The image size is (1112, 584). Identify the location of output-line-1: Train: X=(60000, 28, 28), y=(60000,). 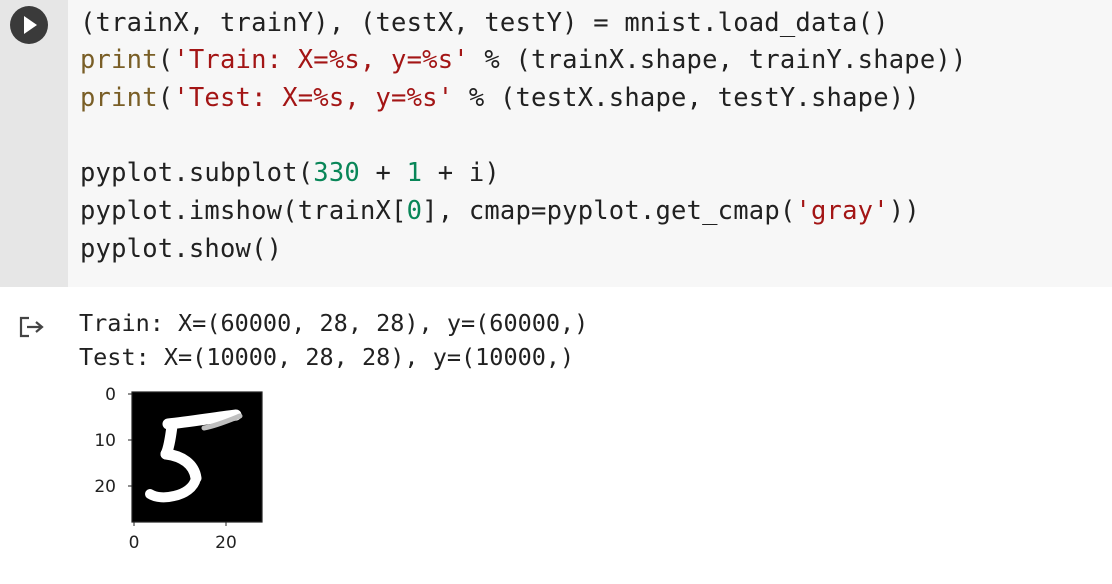
(334, 323).